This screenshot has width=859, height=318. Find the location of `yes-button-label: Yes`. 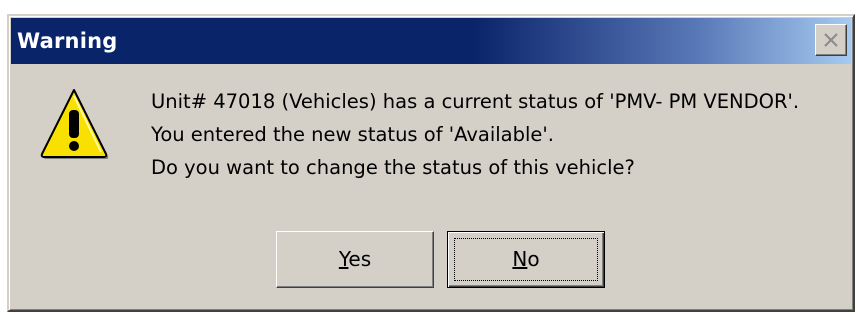

yes-button-label: Yes is located at coordinates (355, 259).